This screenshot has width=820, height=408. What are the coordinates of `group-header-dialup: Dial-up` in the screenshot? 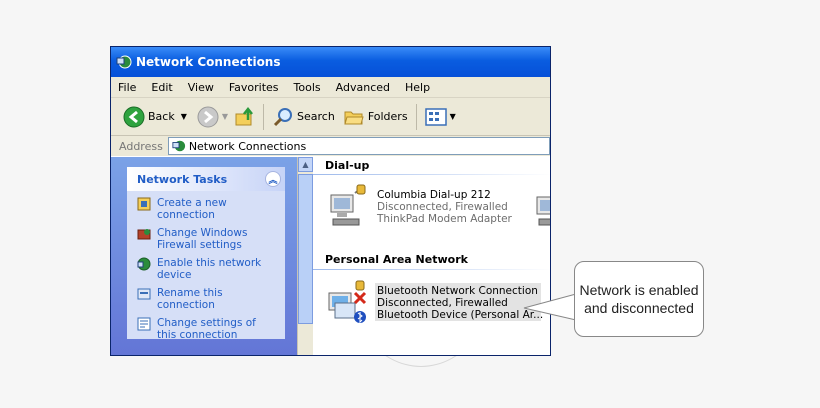 It's located at (347, 165).